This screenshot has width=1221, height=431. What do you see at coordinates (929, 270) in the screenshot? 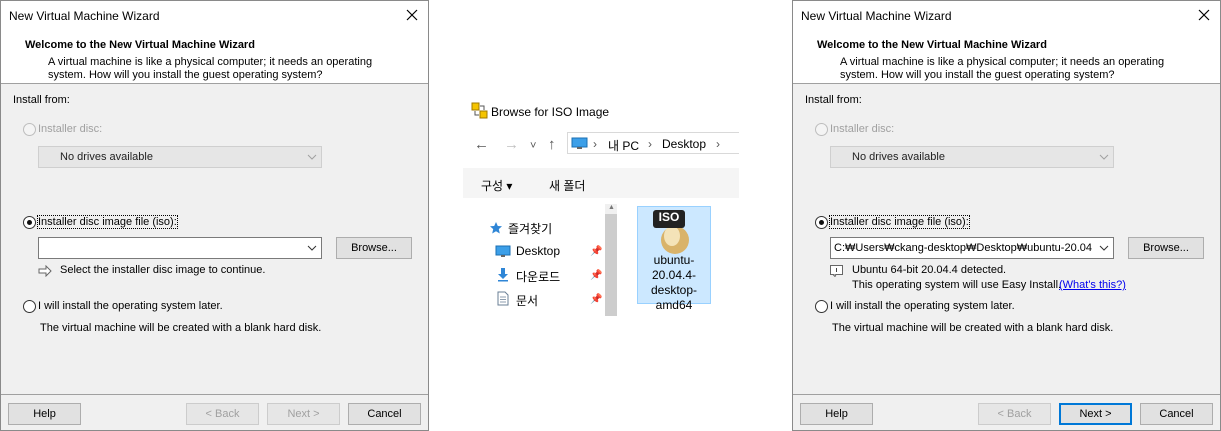
I see `detected-text: Ubuntu 64-bit 20.04.4 detected.` at bounding box center [929, 270].